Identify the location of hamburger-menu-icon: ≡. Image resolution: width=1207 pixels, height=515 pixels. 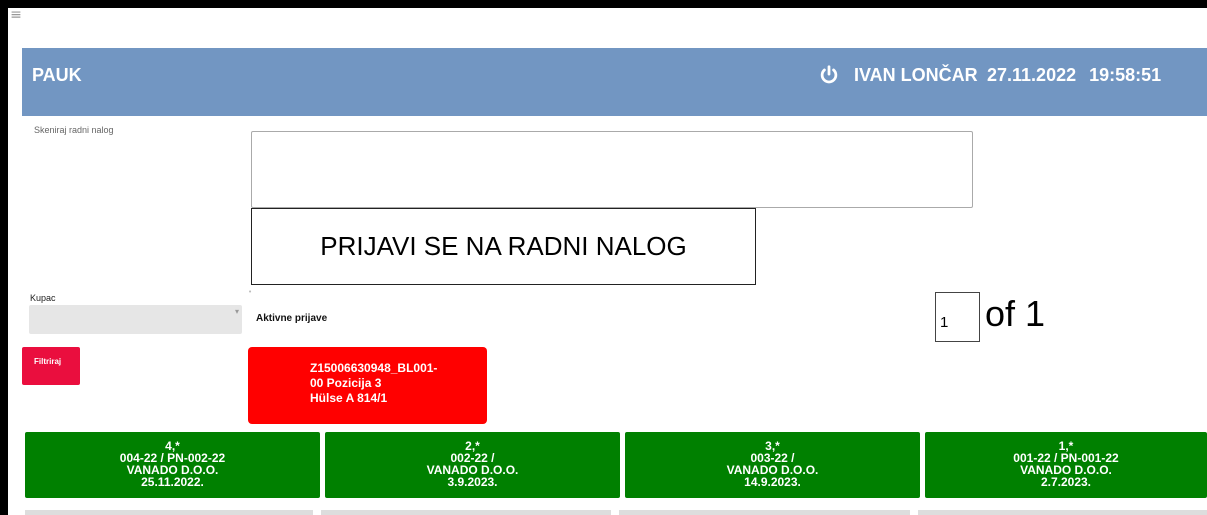
(16, 17).